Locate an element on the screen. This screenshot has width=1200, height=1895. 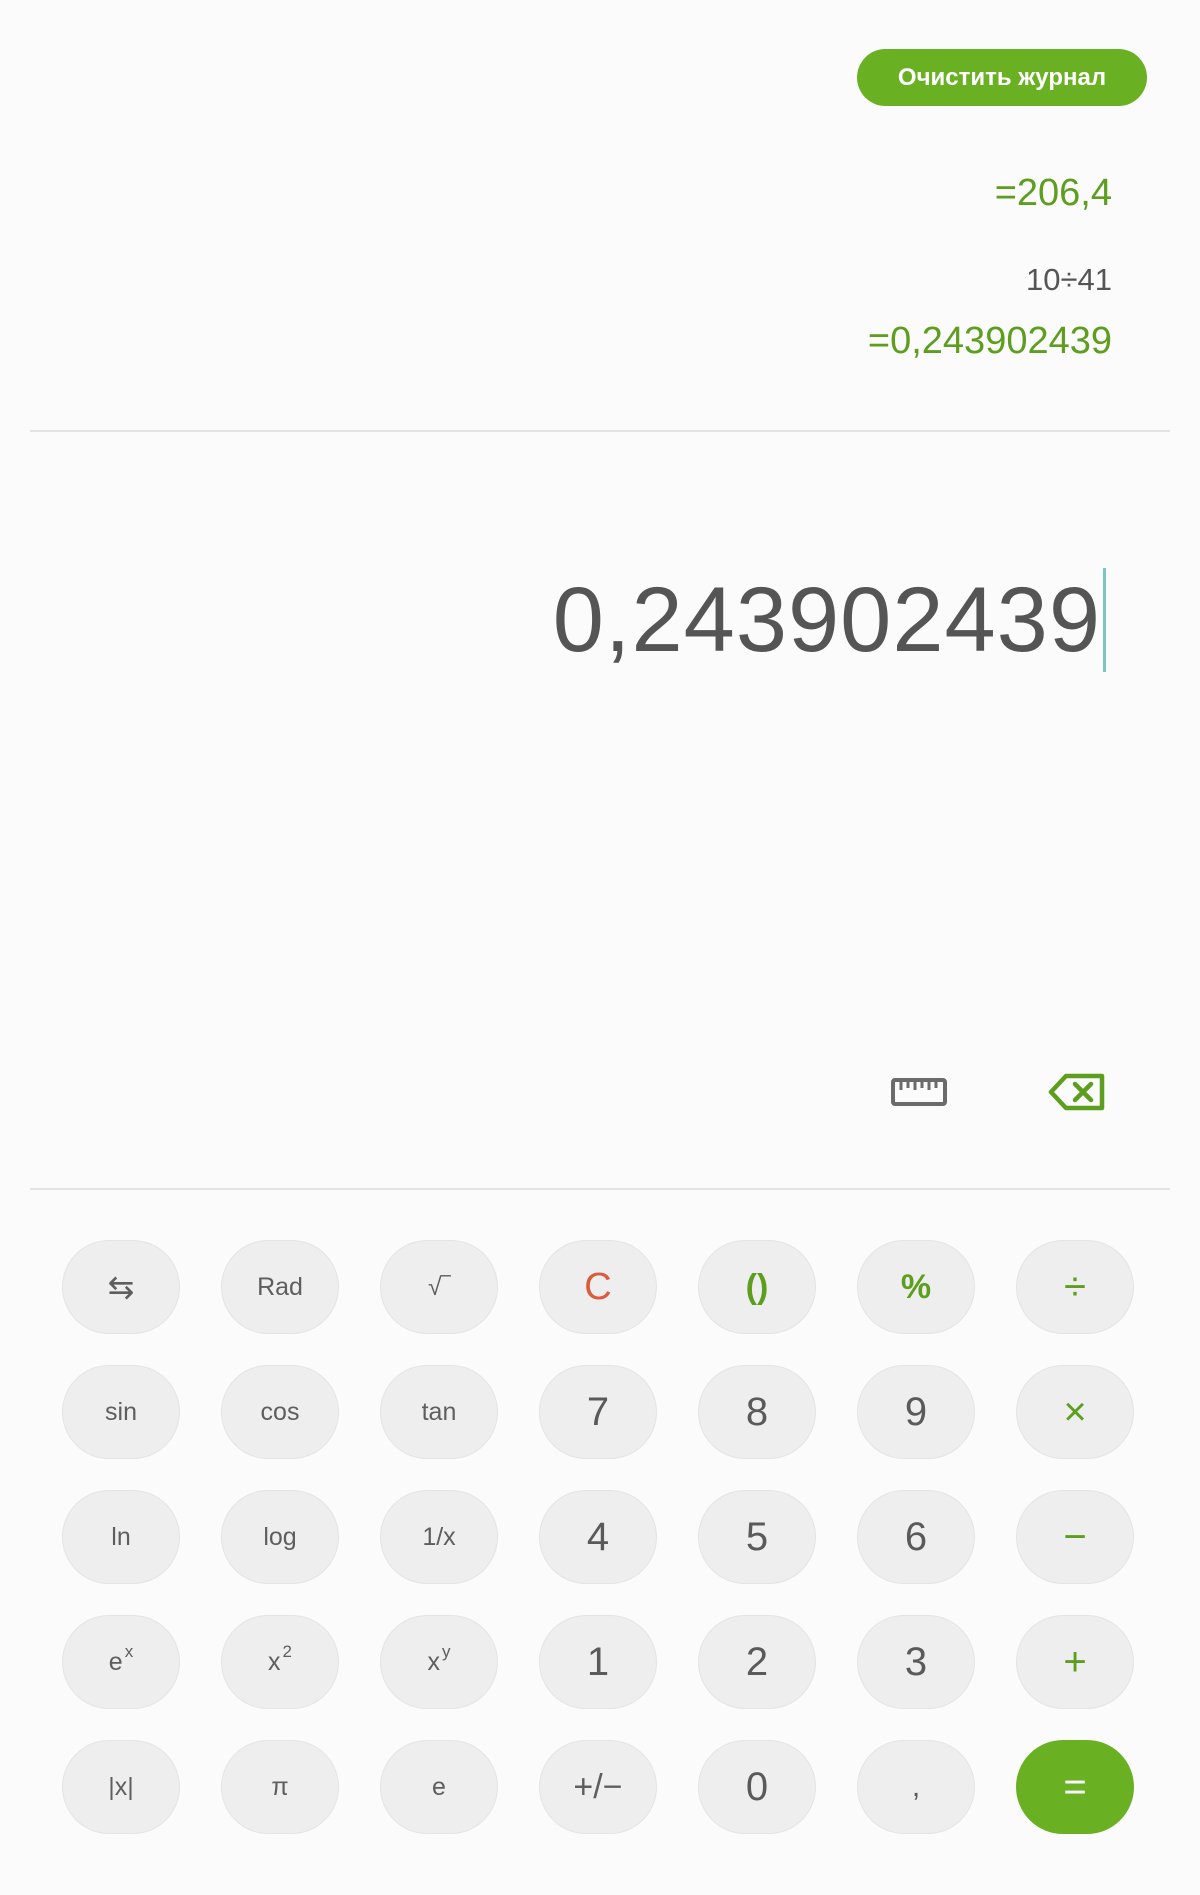
keypad-divider is located at coordinates (600, 1189).